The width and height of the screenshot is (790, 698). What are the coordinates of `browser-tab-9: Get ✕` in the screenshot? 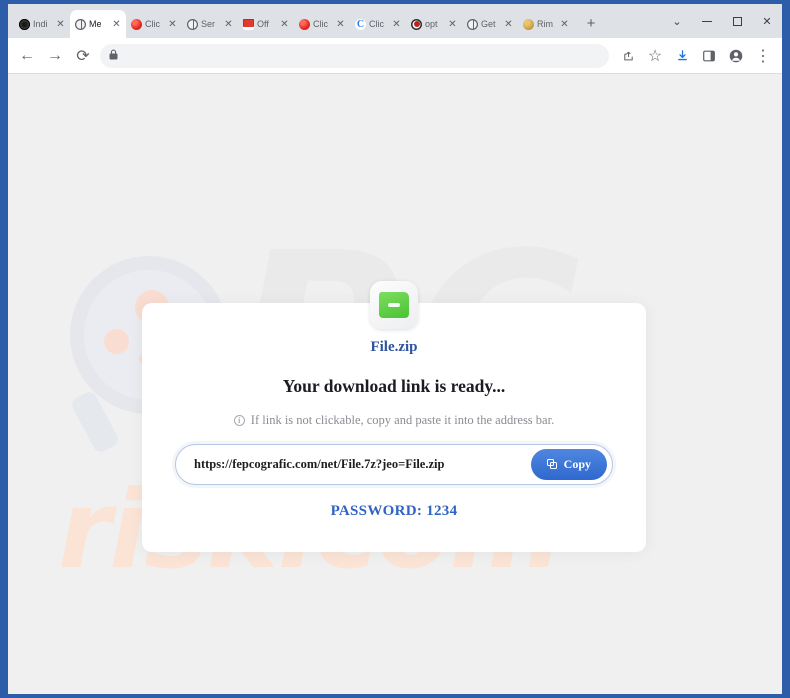 It's located at (490, 24).